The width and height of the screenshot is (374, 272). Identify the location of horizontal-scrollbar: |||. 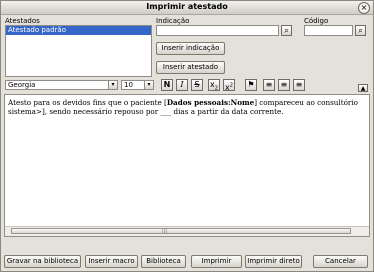
(187, 231).